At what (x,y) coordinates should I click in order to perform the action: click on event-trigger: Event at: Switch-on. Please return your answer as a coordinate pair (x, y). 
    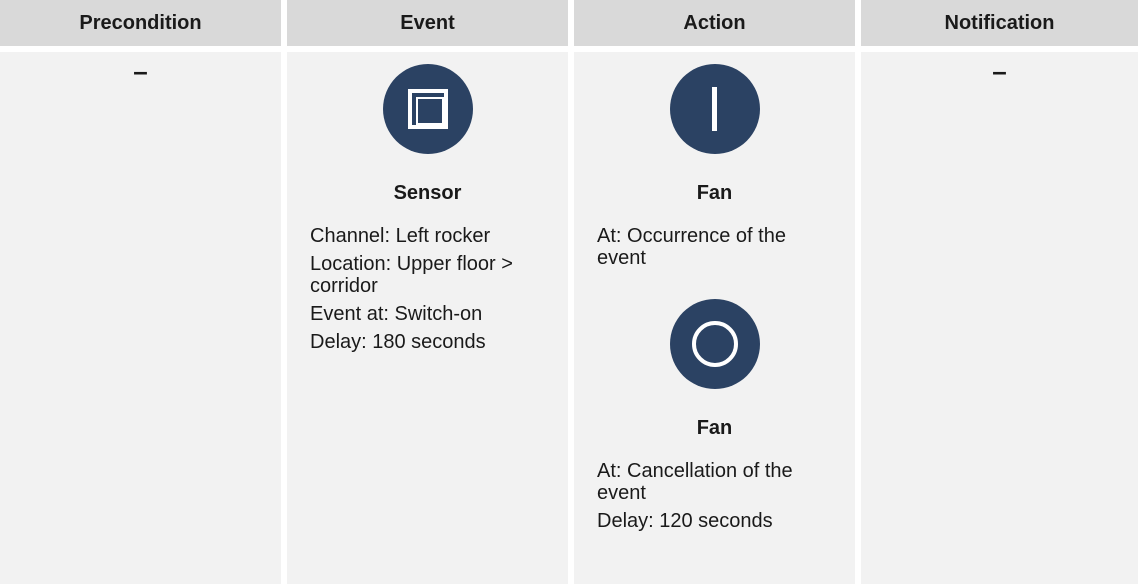
    Looking at the image, I should click on (396, 314).